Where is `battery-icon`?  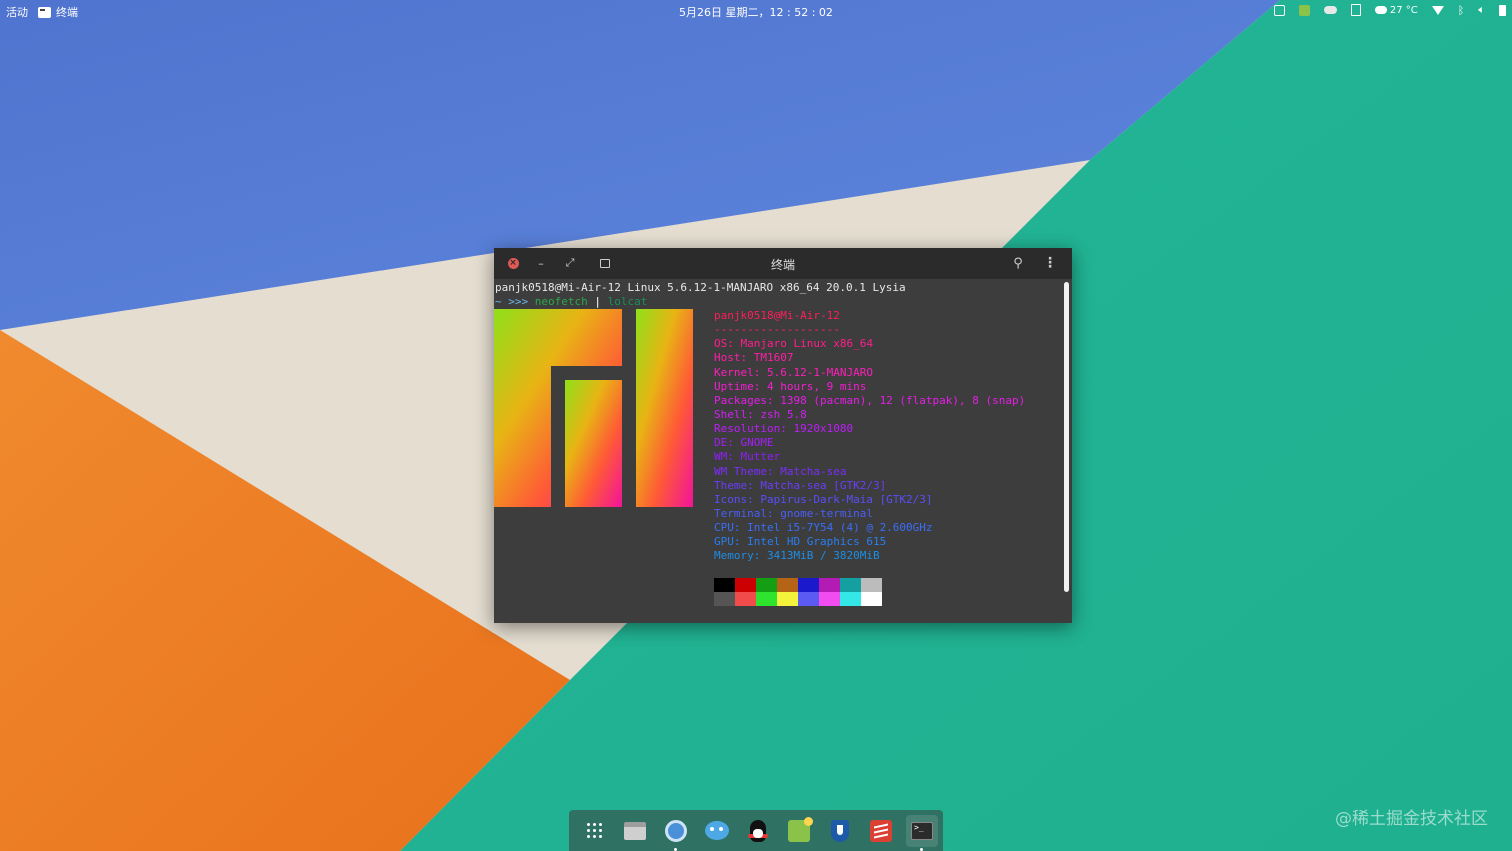
battery-icon is located at coordinates (1502, 10).